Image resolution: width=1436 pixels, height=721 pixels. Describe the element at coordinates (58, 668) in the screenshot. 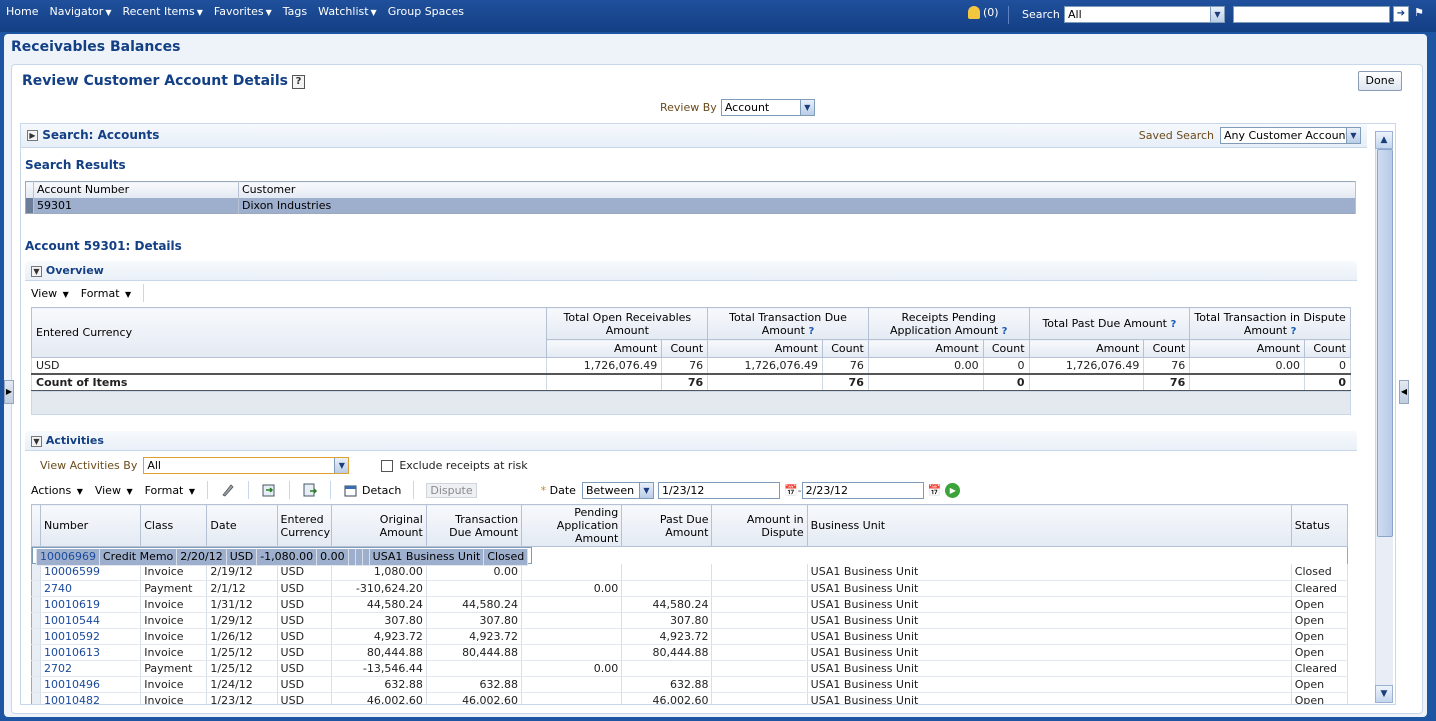

I see `transaction-number-link: 2702` at that location.